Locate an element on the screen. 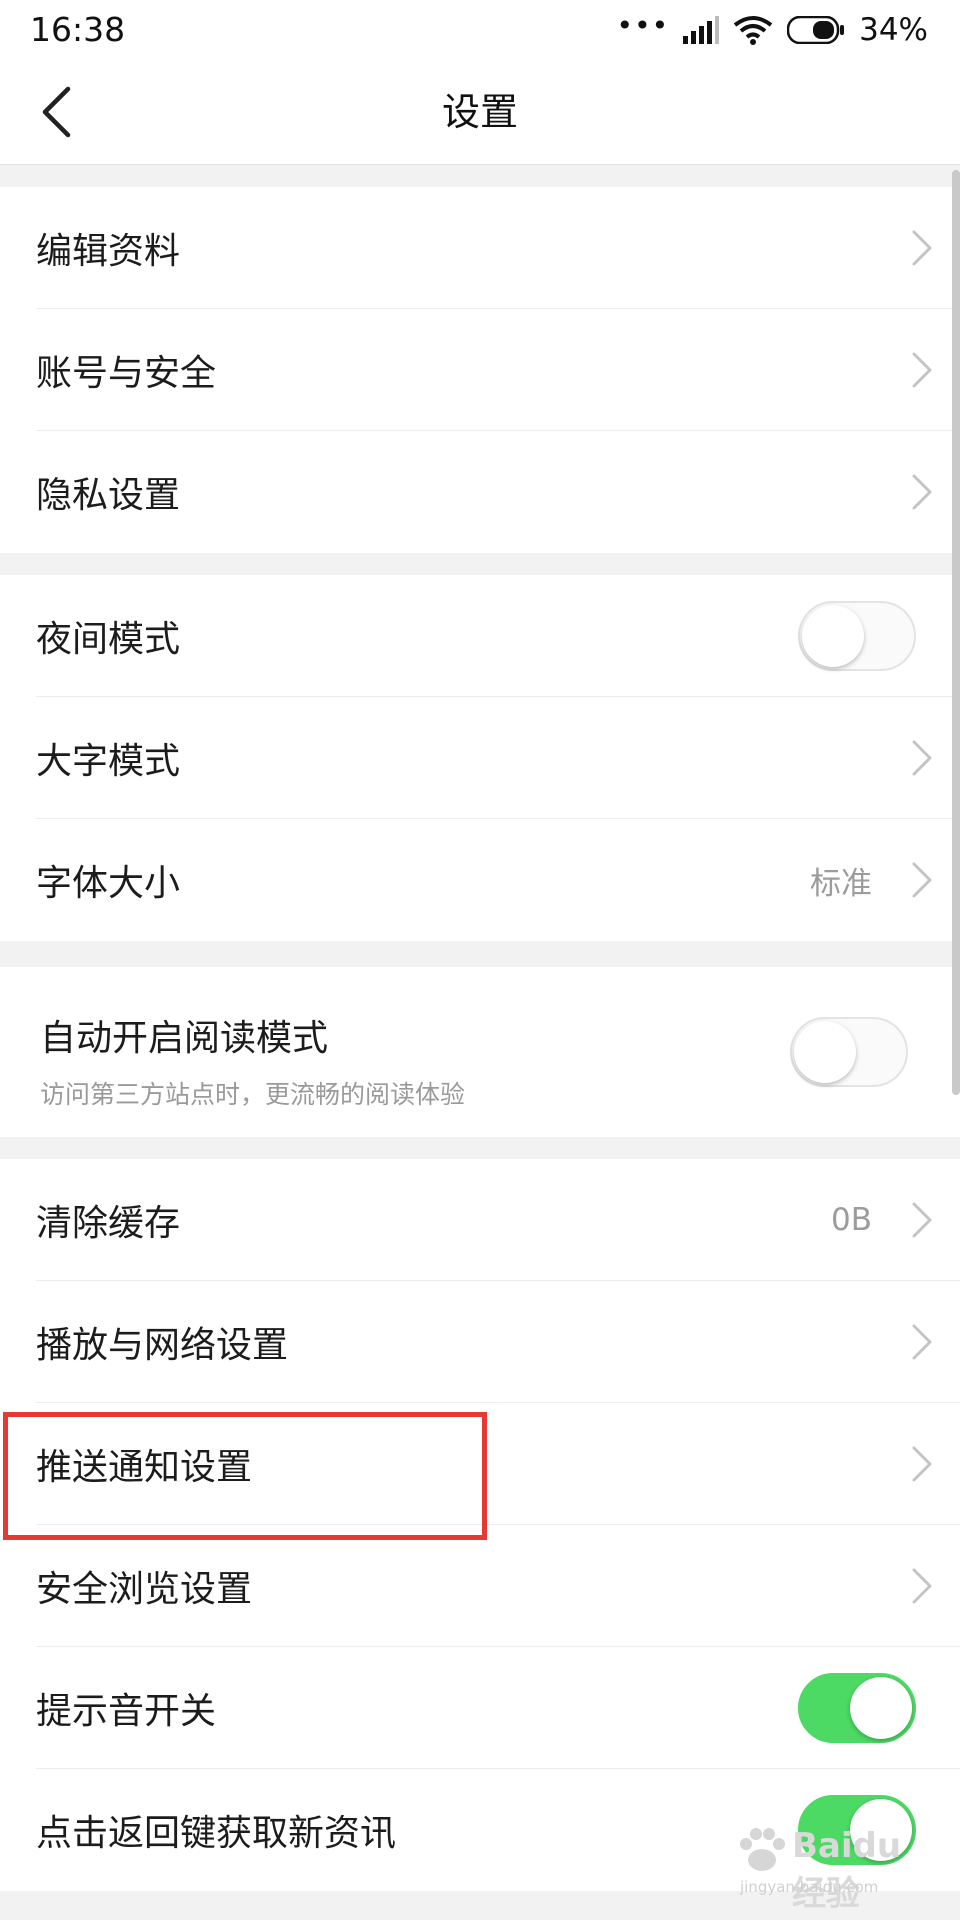  back-button is located at coordinates (56, 112).